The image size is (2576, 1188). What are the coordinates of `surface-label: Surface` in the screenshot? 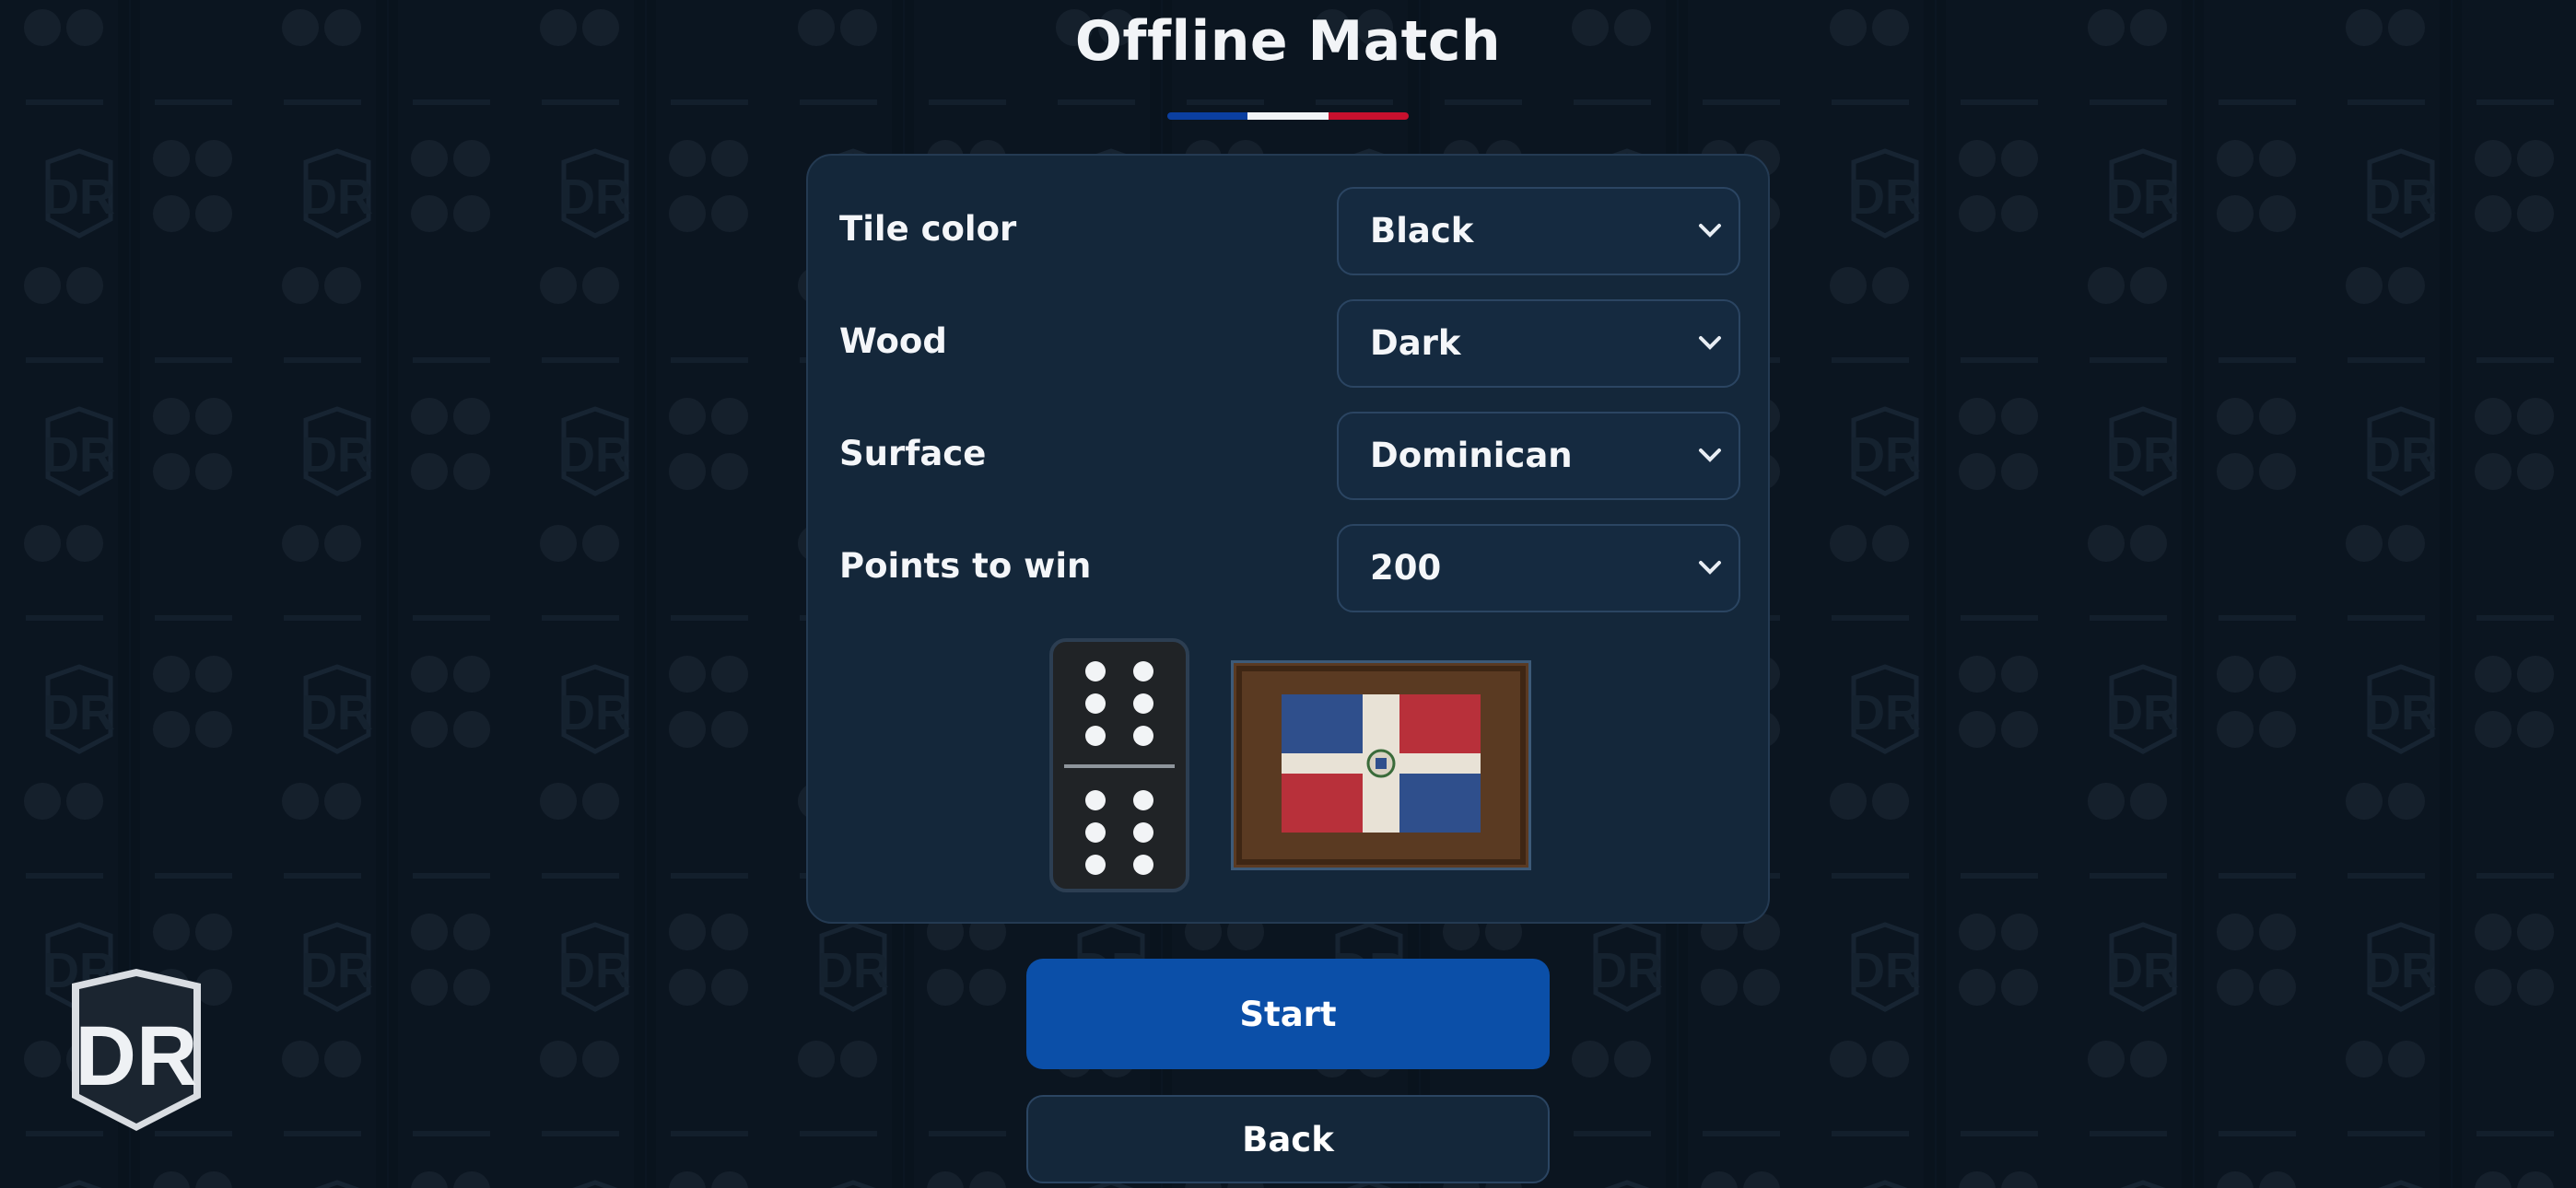 It's located at (913, 453).